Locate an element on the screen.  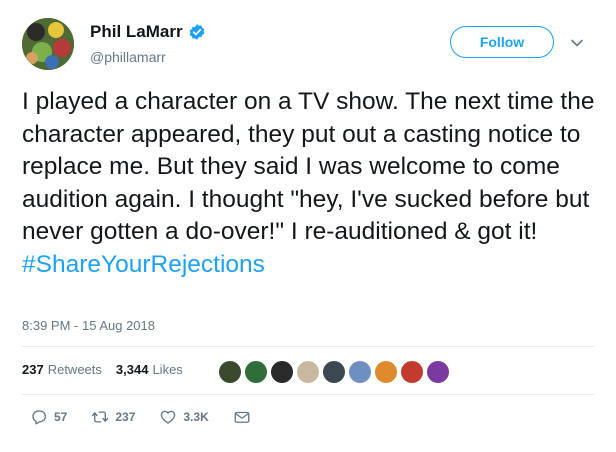
likes-stat: 3,344 Likes is located at coordinates (149, 369).